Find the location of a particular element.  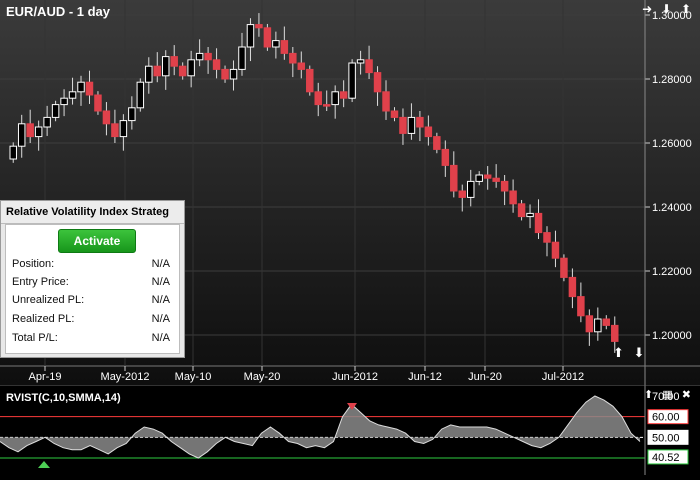

stat-label: Entry Price: is located at coordinates (40, 282).